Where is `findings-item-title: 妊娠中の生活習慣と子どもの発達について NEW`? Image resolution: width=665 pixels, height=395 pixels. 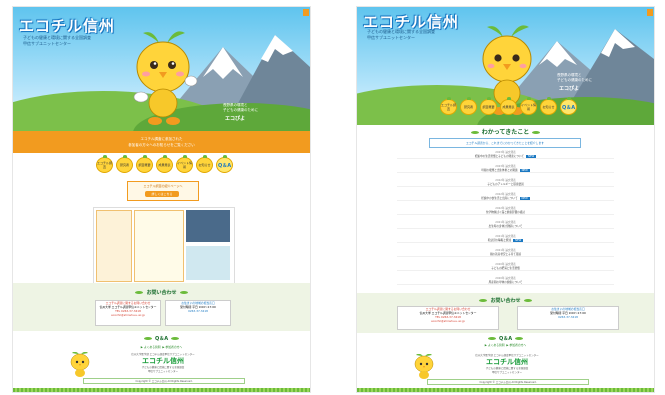
findings-item-title: 妊娠中の生活習慣と子どもの発達について NEW is located at coordinates (505, 156).